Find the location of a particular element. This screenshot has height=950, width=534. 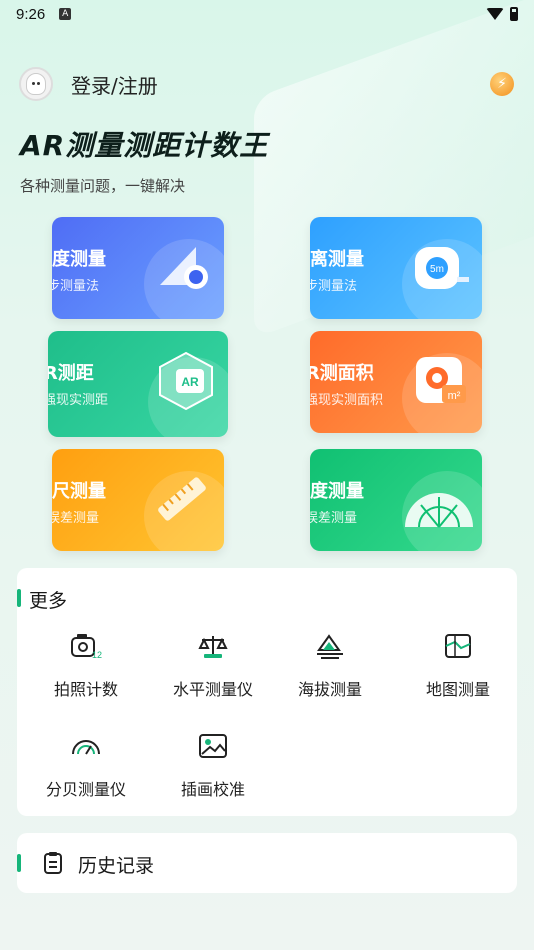

card-ar-area: AR测面积 增强现实测面积 m² is located at coordinates (396, 382).